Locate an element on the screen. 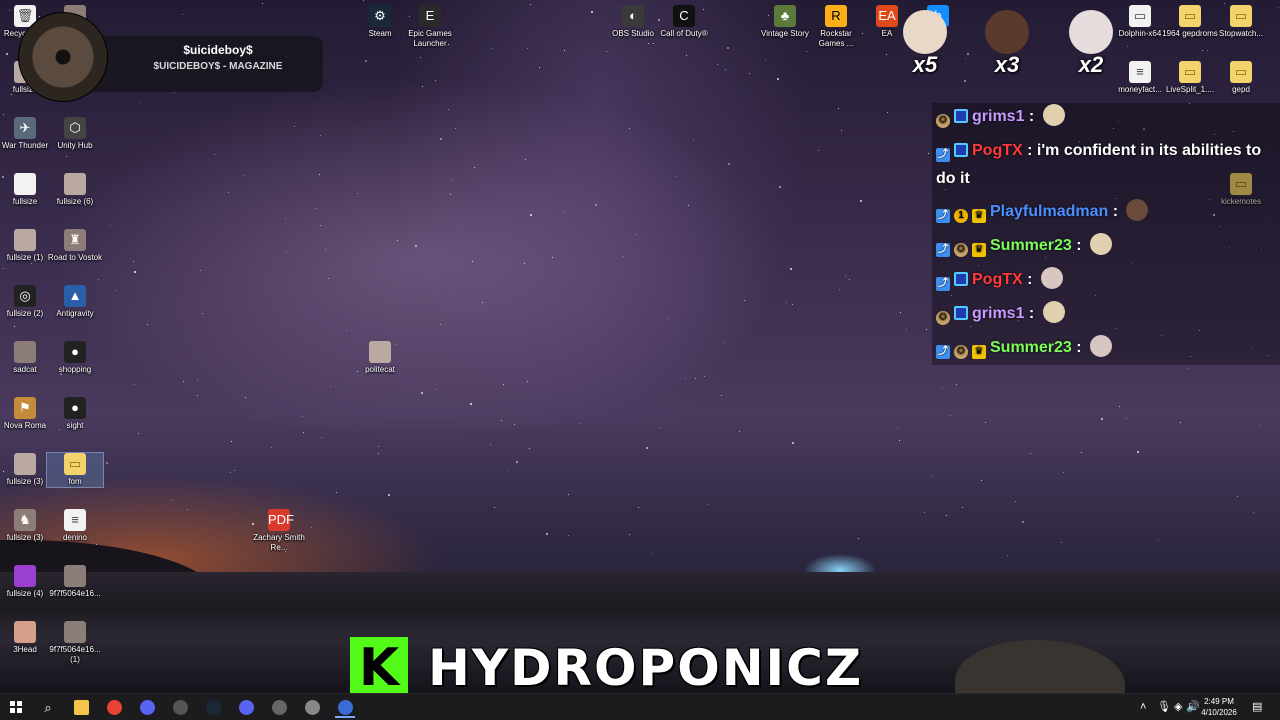  desktop-icon: ♞ fullsize (3) is located at coordinates (26, 526).